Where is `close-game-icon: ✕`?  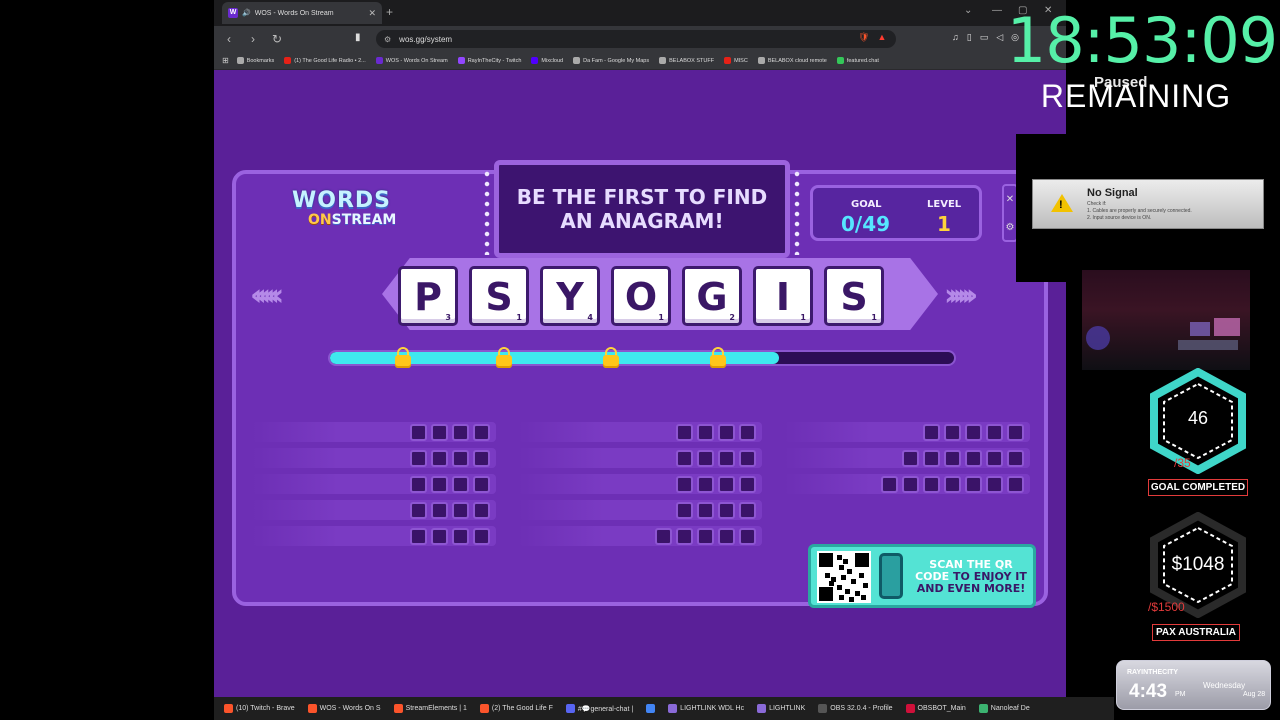
close-game-icon: ✕ is located at coordinates (1010, 200).